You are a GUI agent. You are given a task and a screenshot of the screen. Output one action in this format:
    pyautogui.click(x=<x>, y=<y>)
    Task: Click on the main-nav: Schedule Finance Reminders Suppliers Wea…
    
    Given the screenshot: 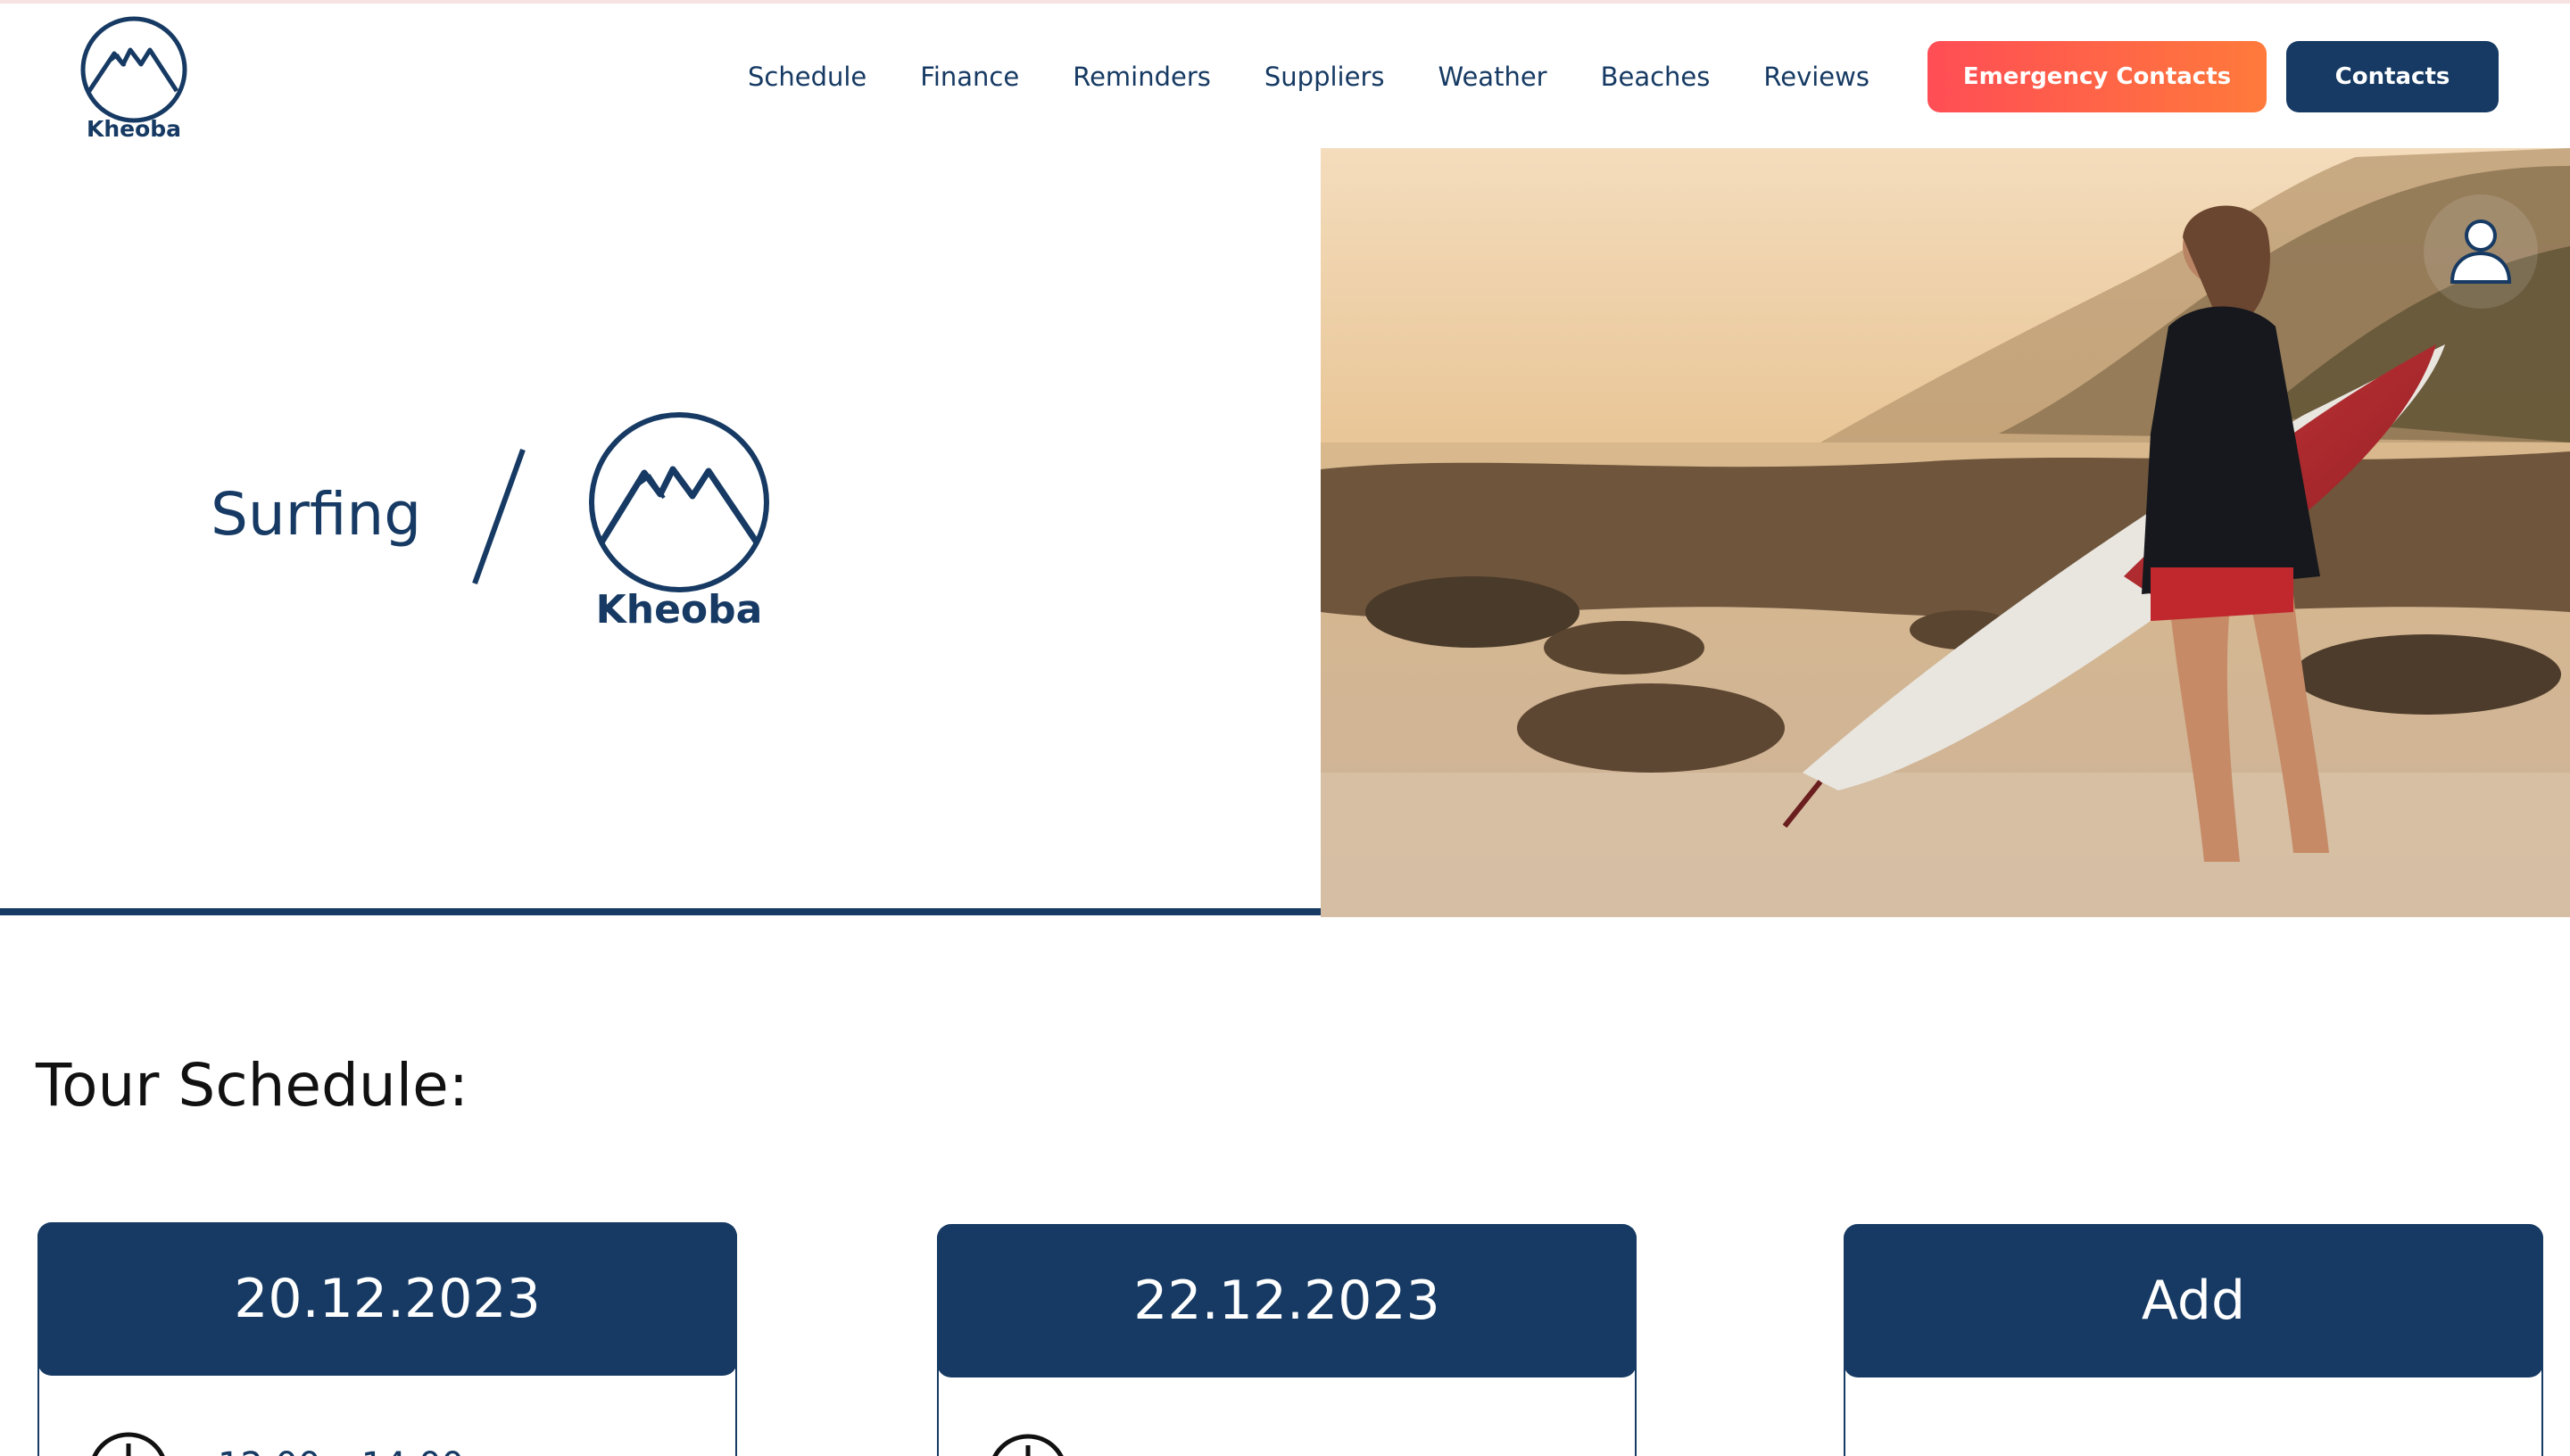 What is the action you would take?
    pyautogui.click(x=1309, y=76)
    